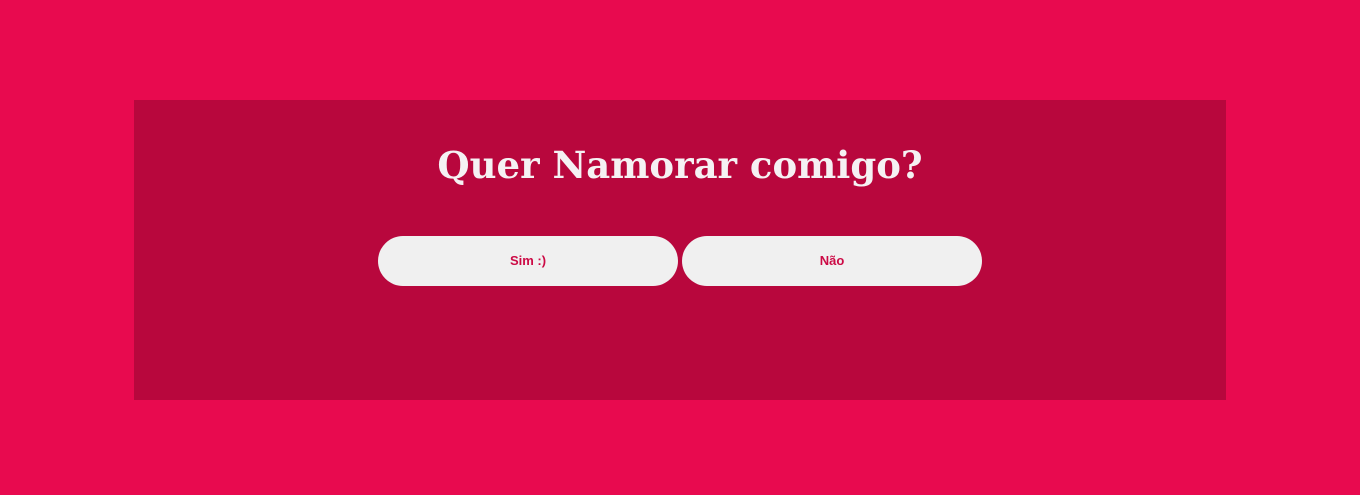 The height and width of the screenshot is (495, 1360). Describe the element at coordinates (528, 261) in the screenshot. I see `yes-button: Sim :)` at that location.